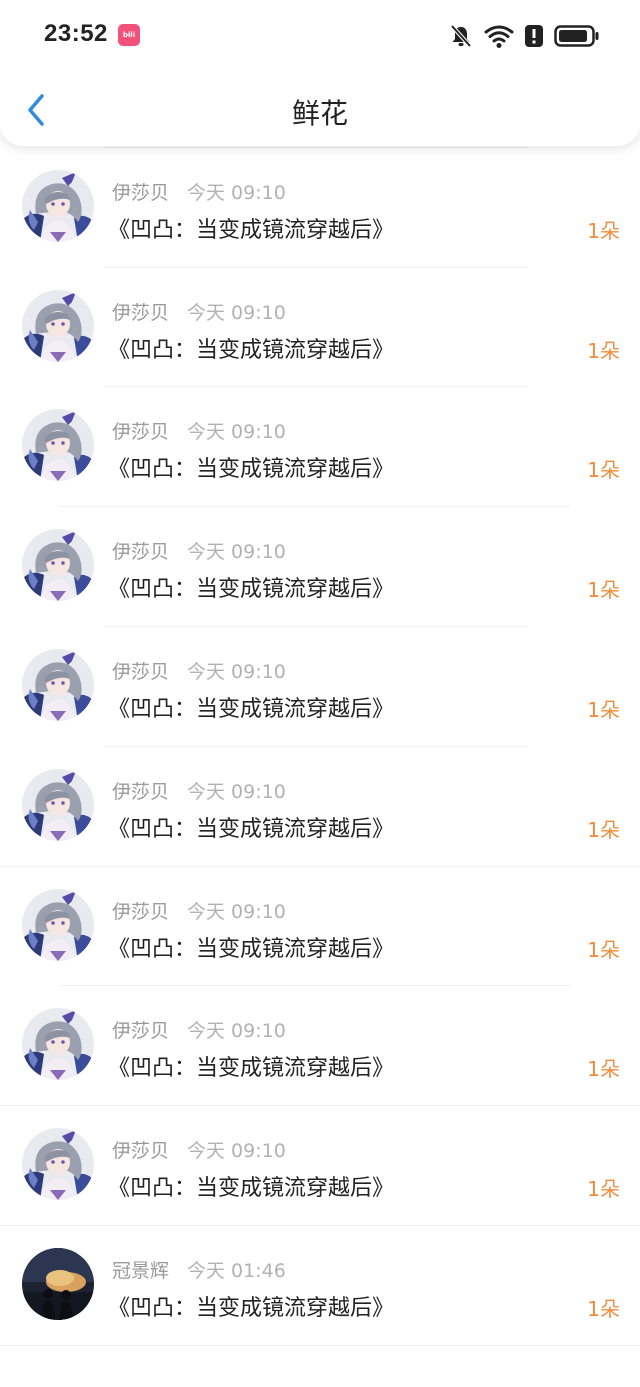 This screenshot has height=1387, width=640. Describe the element at coordinates (461, 36) in the screenshot. I see `bell-off-icon` at that location.